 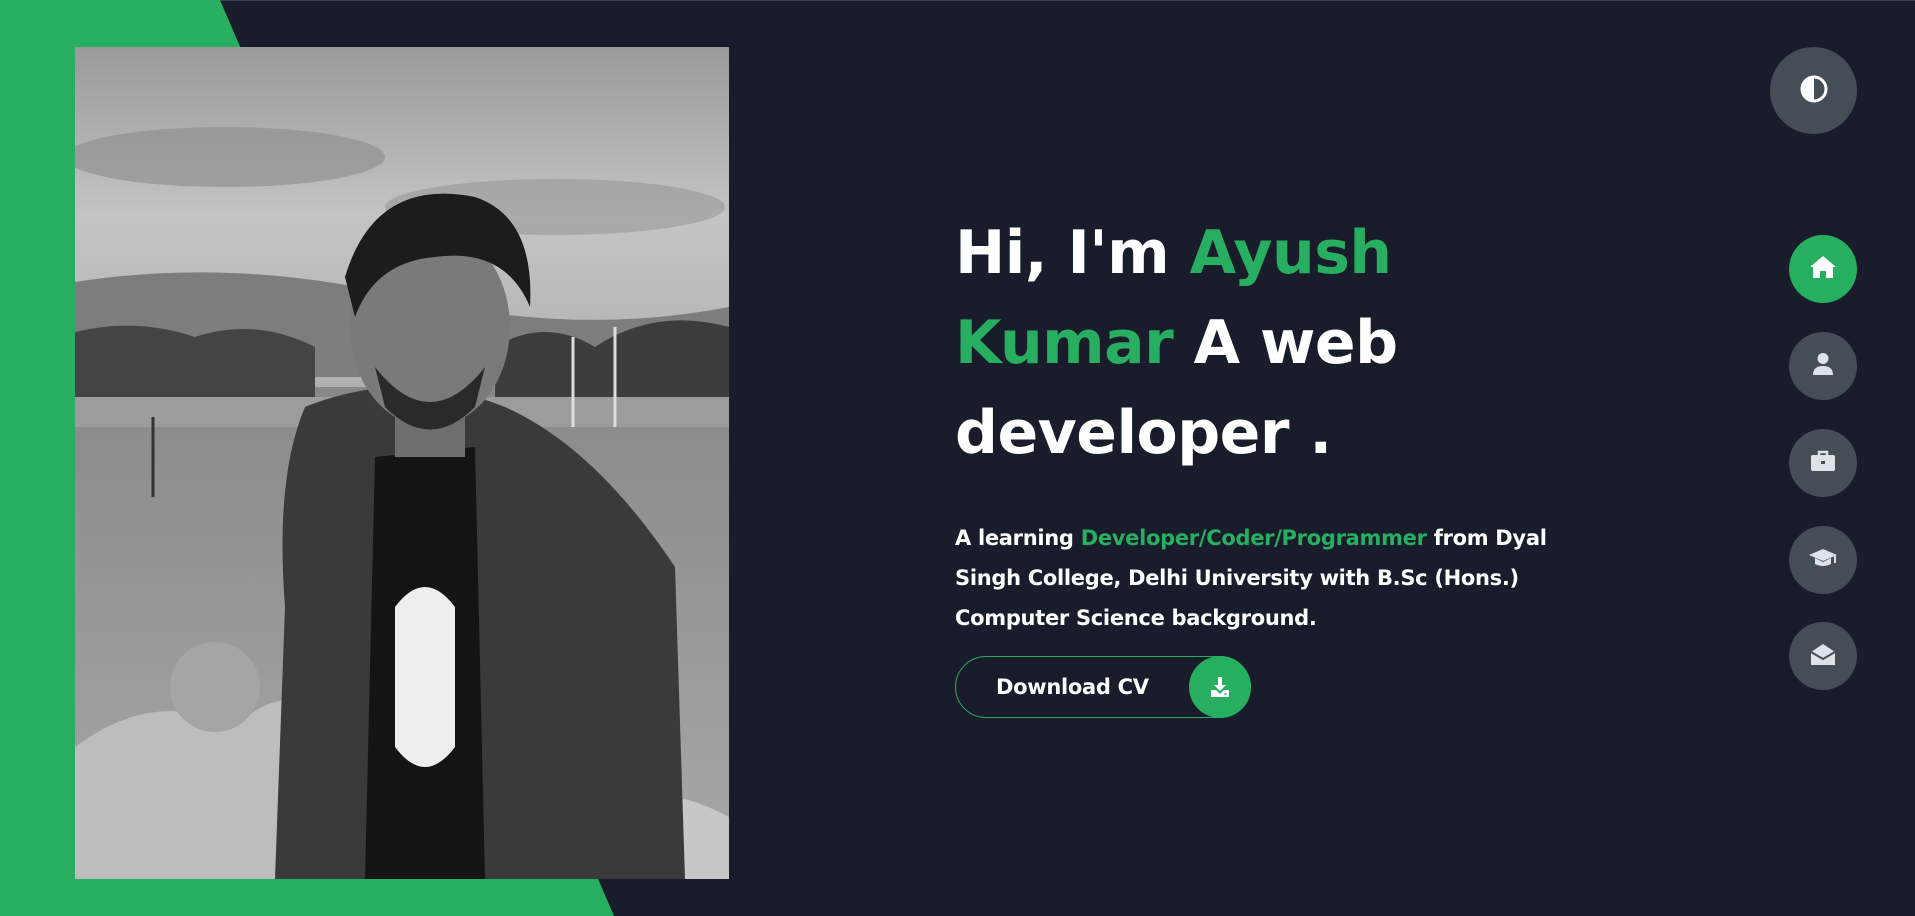 I want to click on nav-about-button, so click(x=1823, y=366).